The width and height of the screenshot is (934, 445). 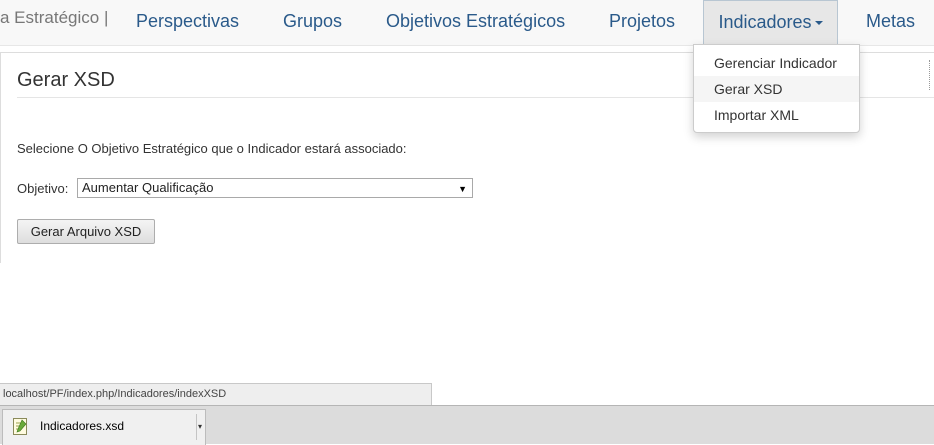 I want to click on dropdown-item-importar-xml: Importar XML, so click(x=776, y=115).